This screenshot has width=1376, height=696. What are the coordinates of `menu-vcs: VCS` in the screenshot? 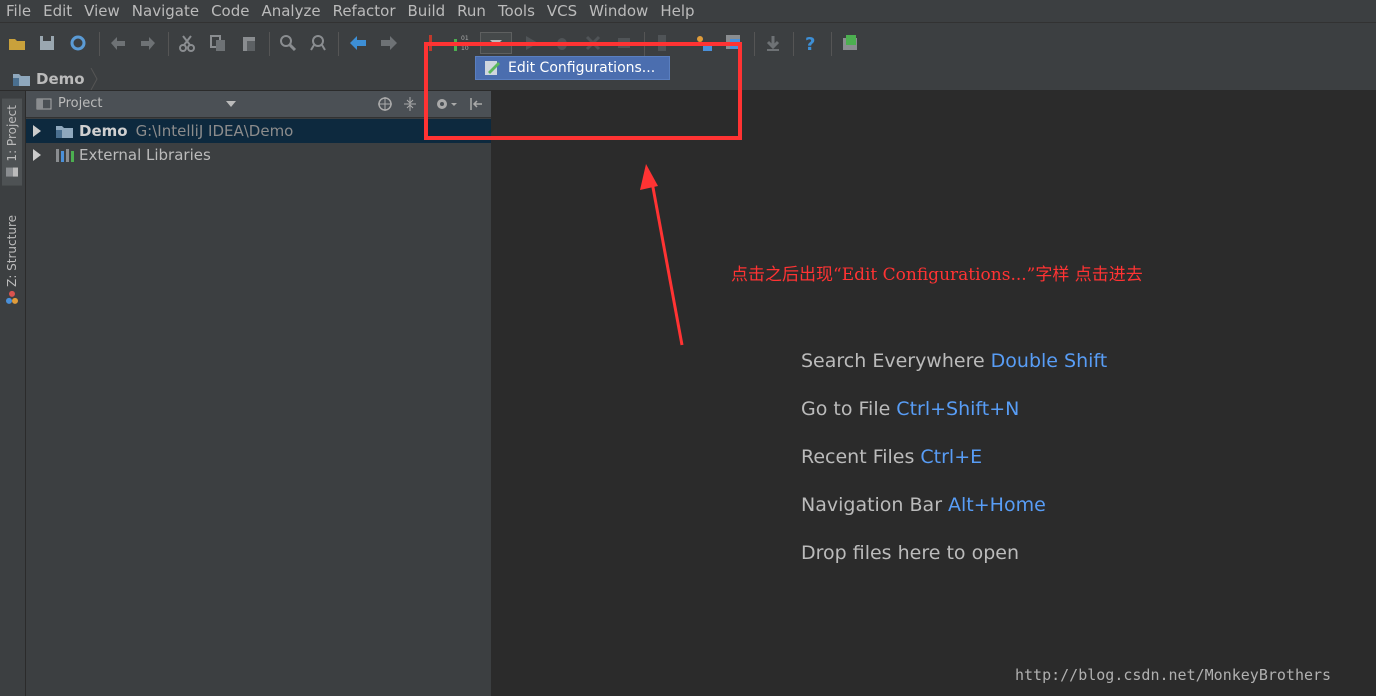 It's located at (562, 11).